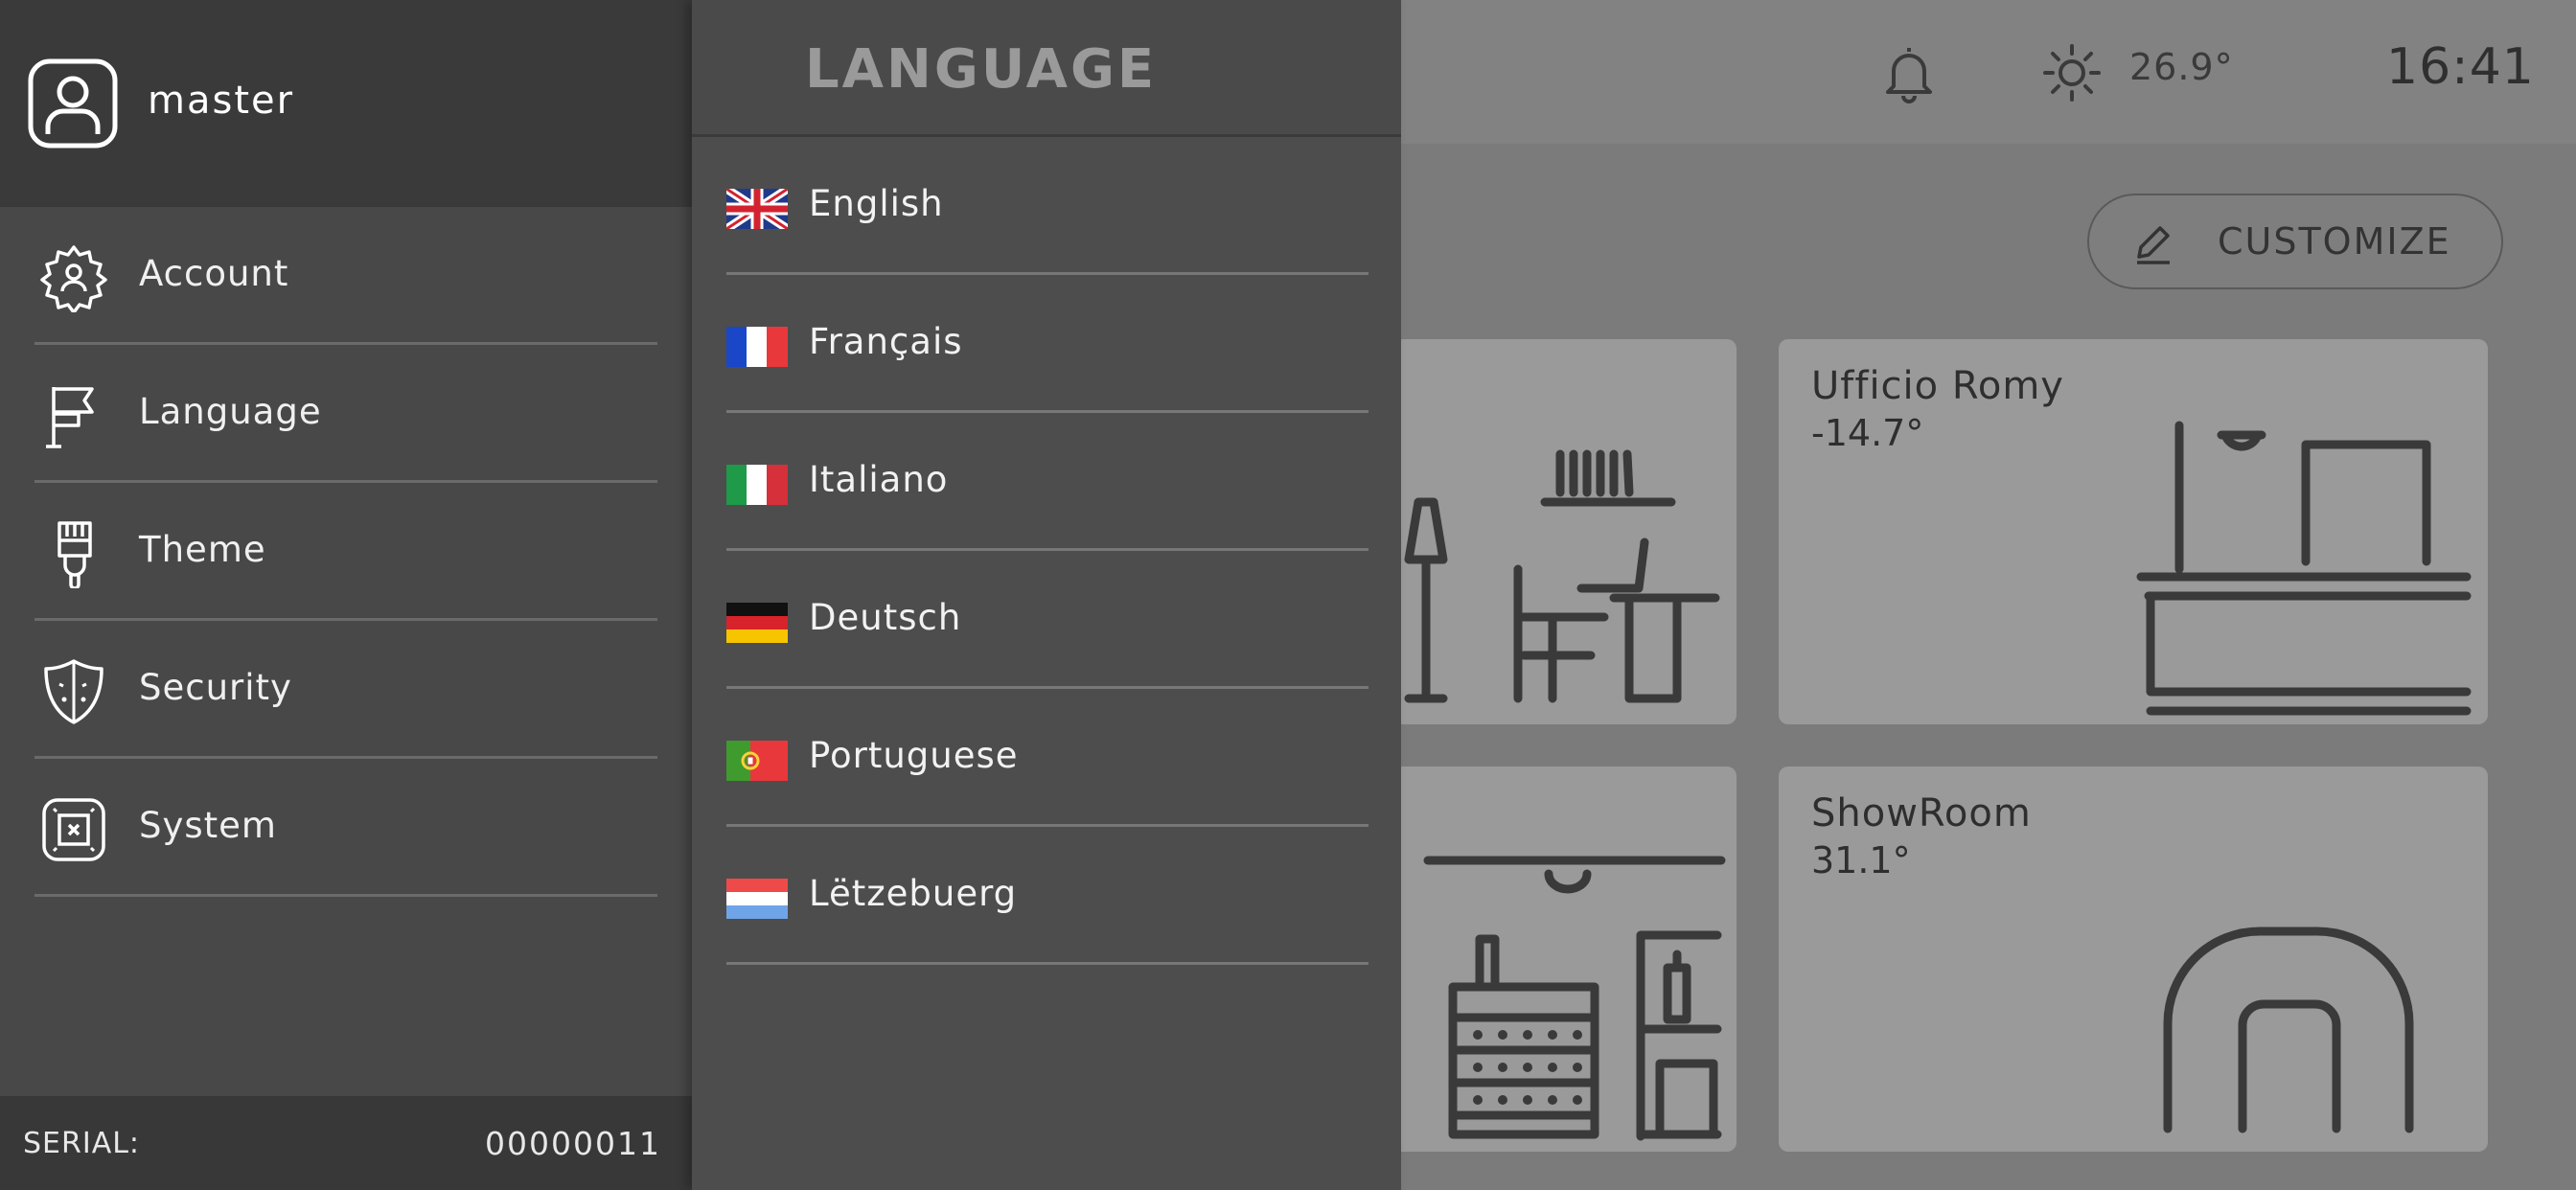 This screenshot has height=1190, width=2576. What do you see at coordinates (345, 414) in the screenshot?
I see `sidebar-item-language: Language` at bounding box center [345, 414].